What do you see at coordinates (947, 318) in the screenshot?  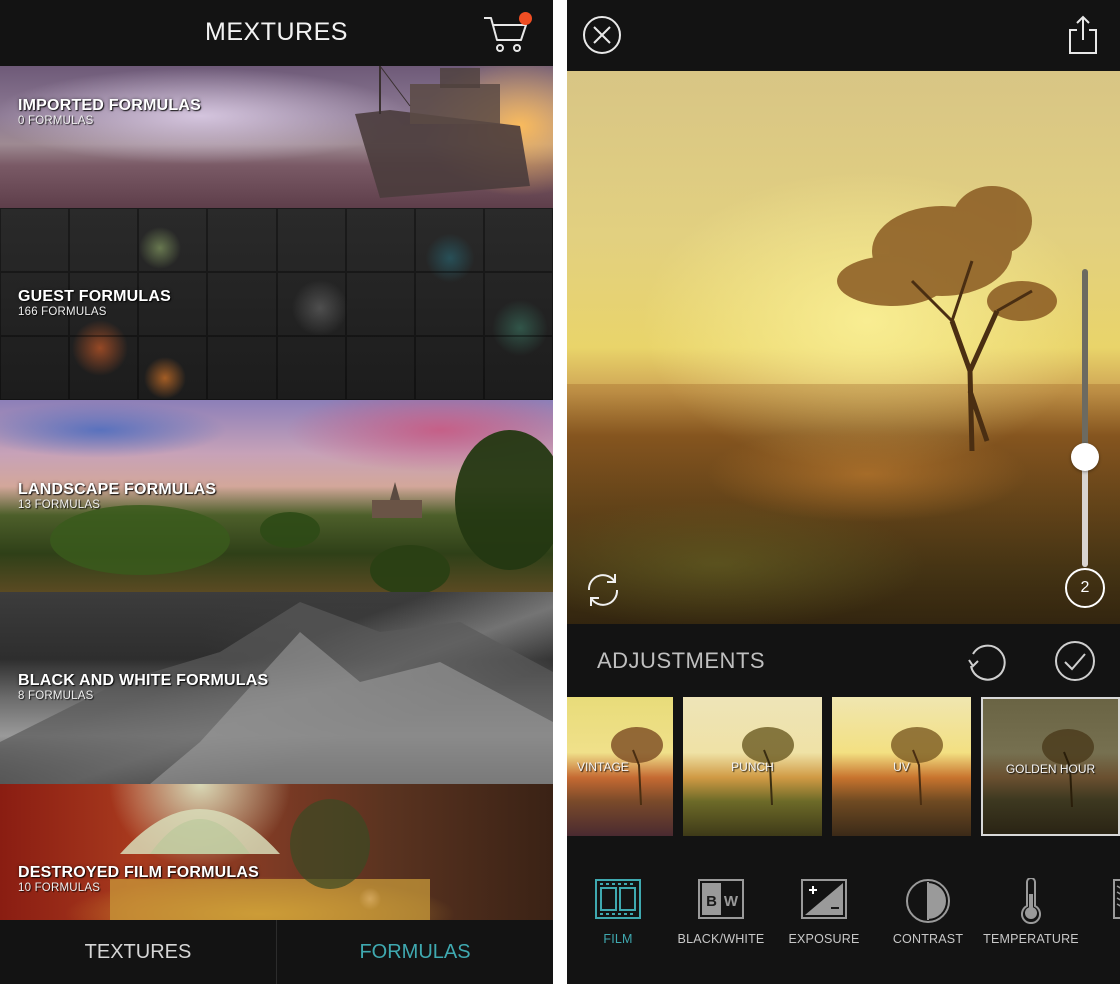 I see `tree-image` at bounding box center [947, 318].